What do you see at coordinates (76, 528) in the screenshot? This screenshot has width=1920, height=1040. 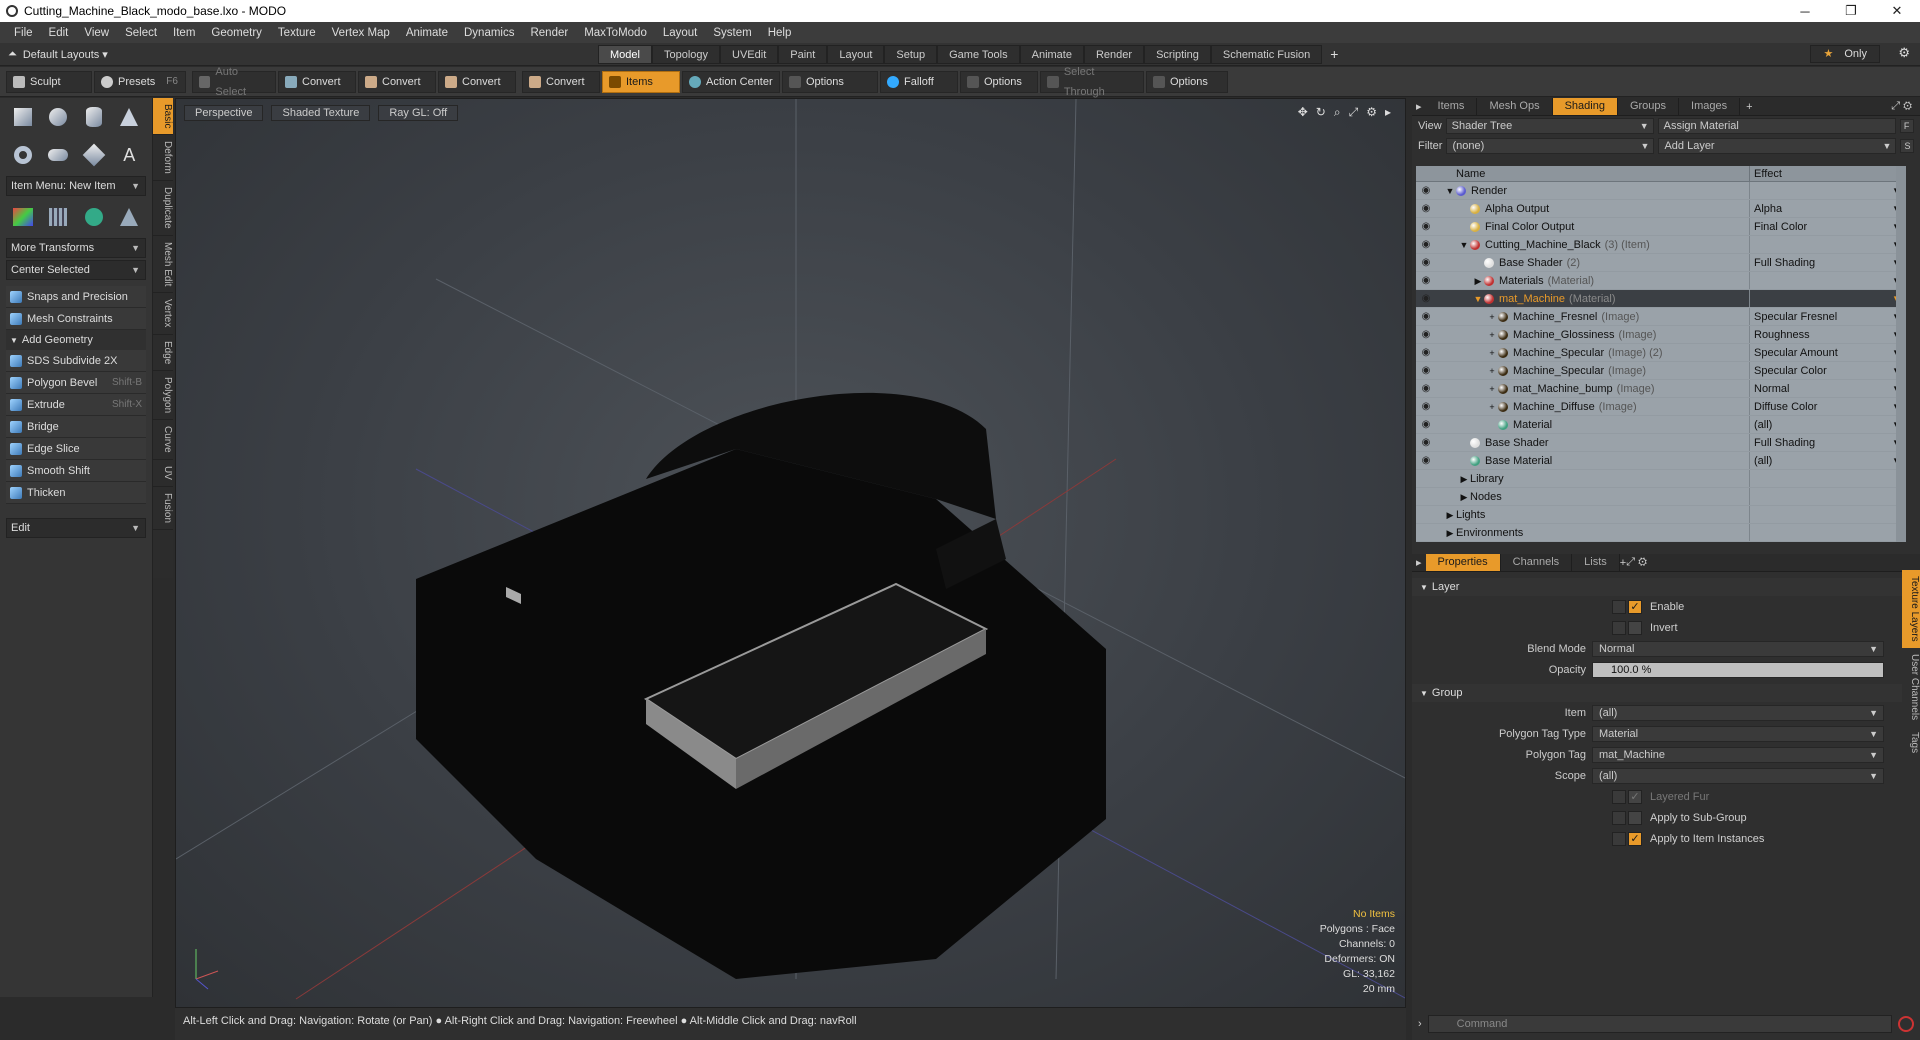 I see `edit-dropdown: Edit ▼` at bounding box center [76, 528].